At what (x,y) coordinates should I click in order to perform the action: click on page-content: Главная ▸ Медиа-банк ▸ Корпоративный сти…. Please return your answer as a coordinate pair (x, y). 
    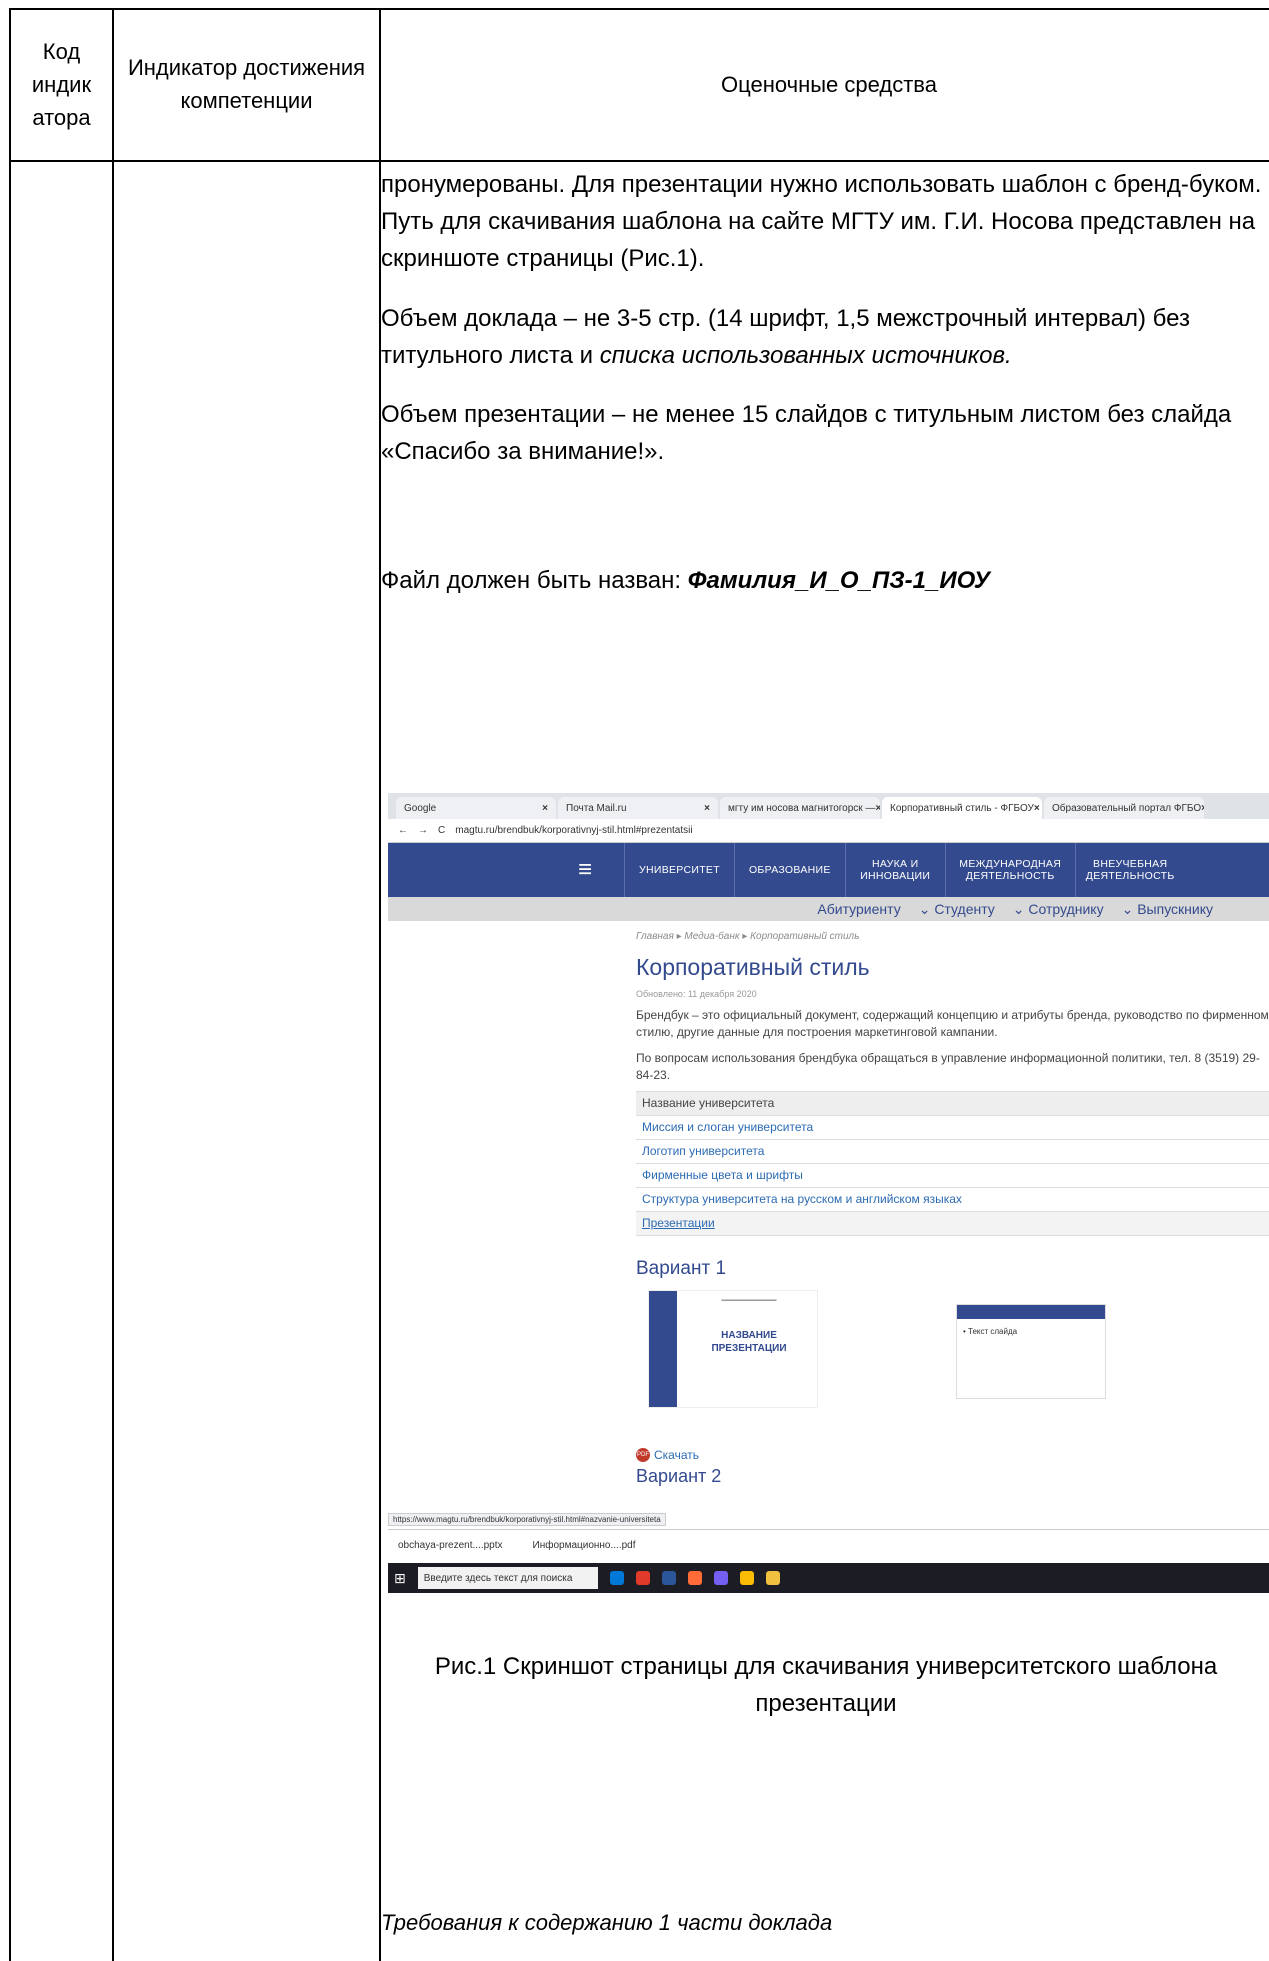
    Looking at the image, I should click on (952, 1204).